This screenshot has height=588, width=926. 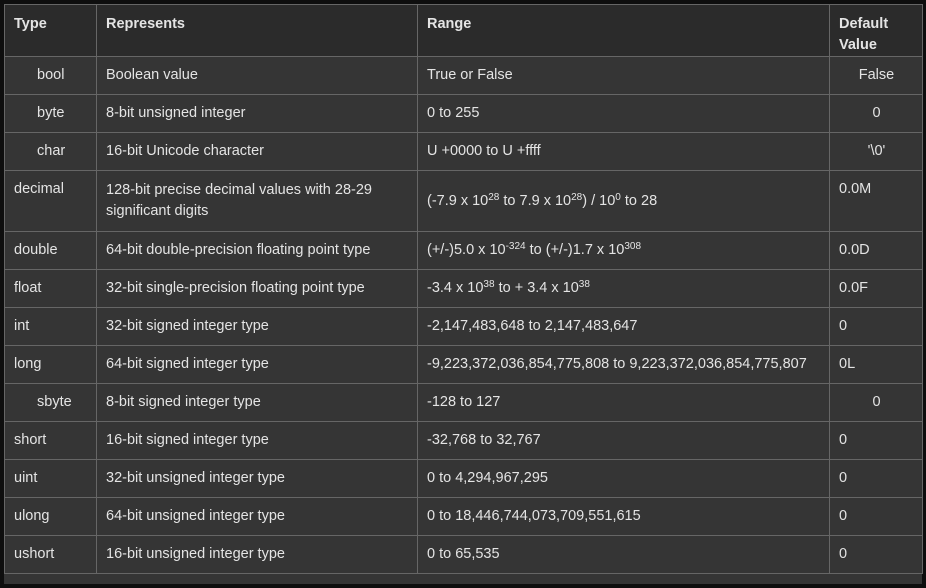 I want to click on range-text: (-7.9 x 10, so click(x=458, y=200).